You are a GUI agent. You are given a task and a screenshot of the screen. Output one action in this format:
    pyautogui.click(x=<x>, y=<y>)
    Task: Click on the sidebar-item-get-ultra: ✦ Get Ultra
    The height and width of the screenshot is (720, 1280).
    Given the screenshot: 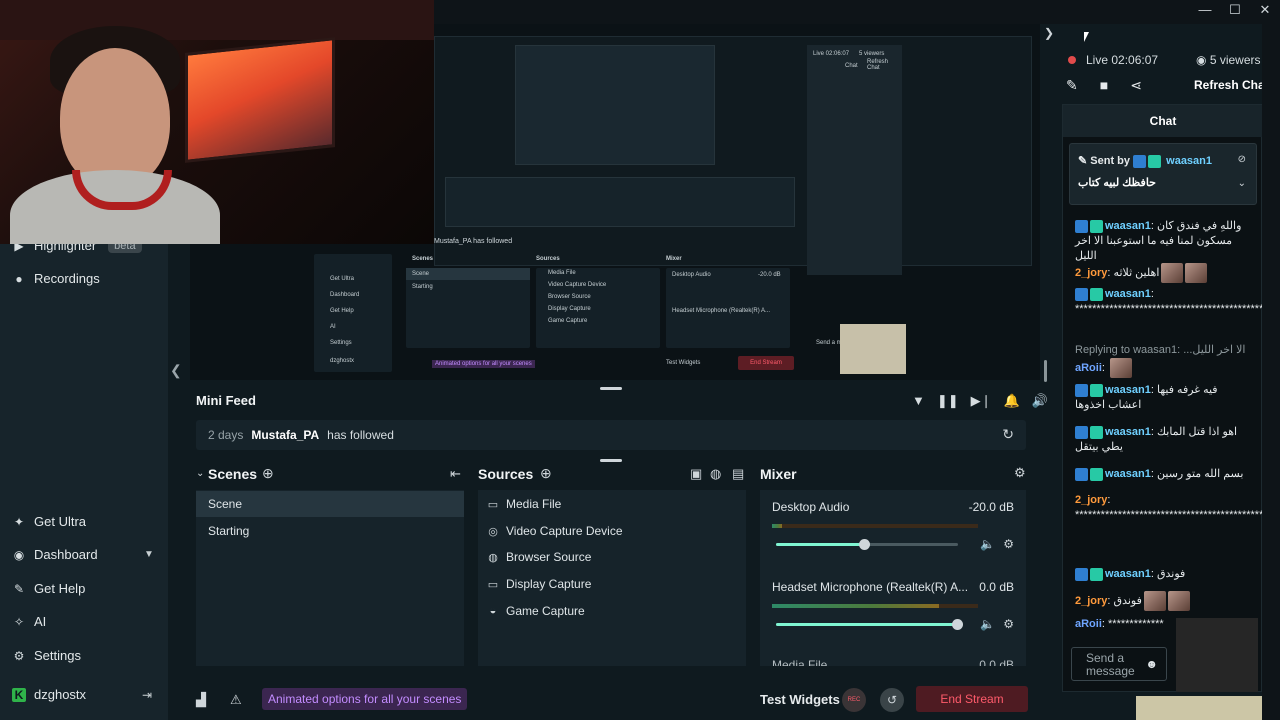 What is the action you would take?
    pyautogui.click(x=49, y=521)
    